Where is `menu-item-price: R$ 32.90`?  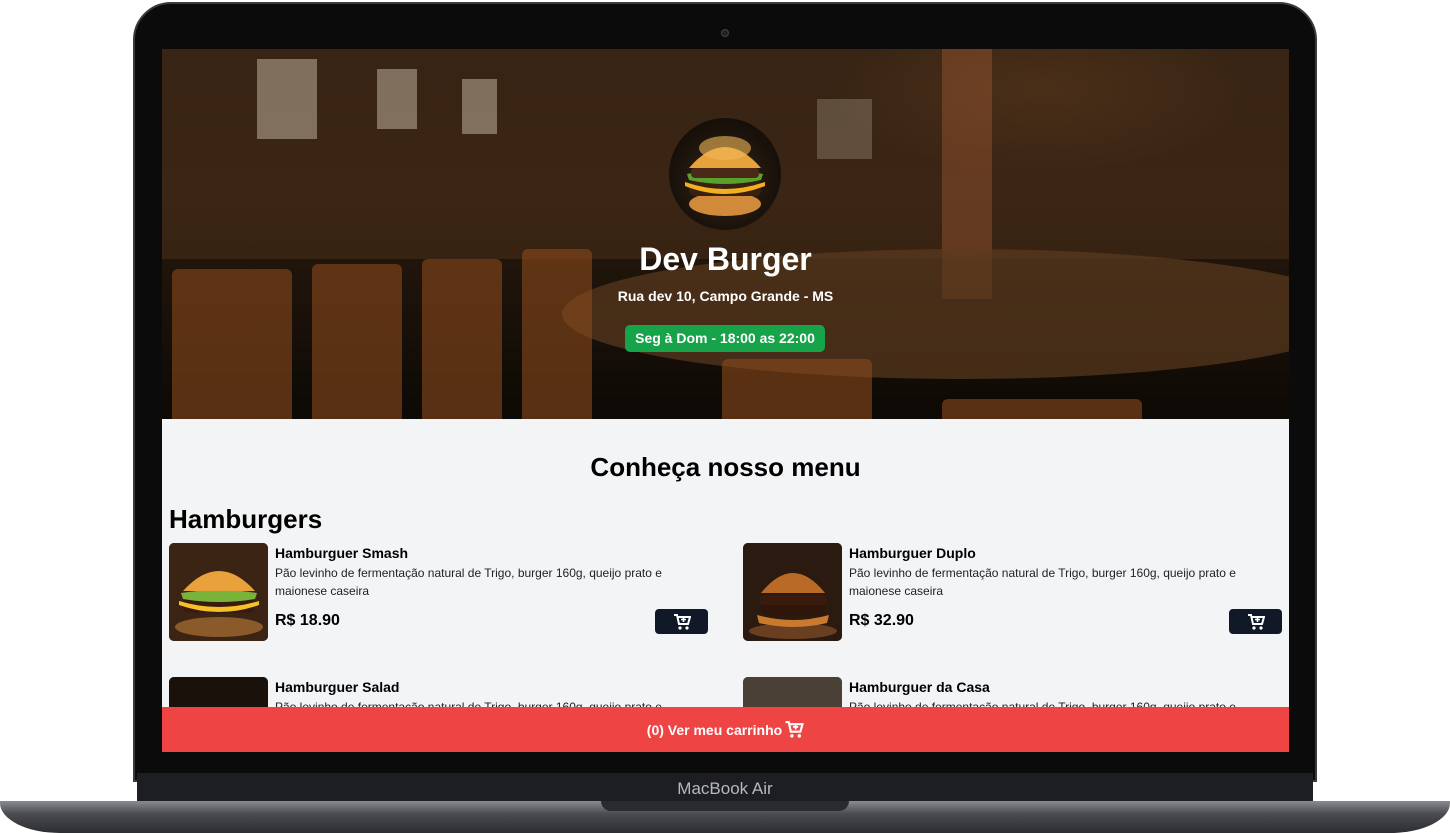
menu-item-price: R$ 32.90 is located at coordinates (881, 620).